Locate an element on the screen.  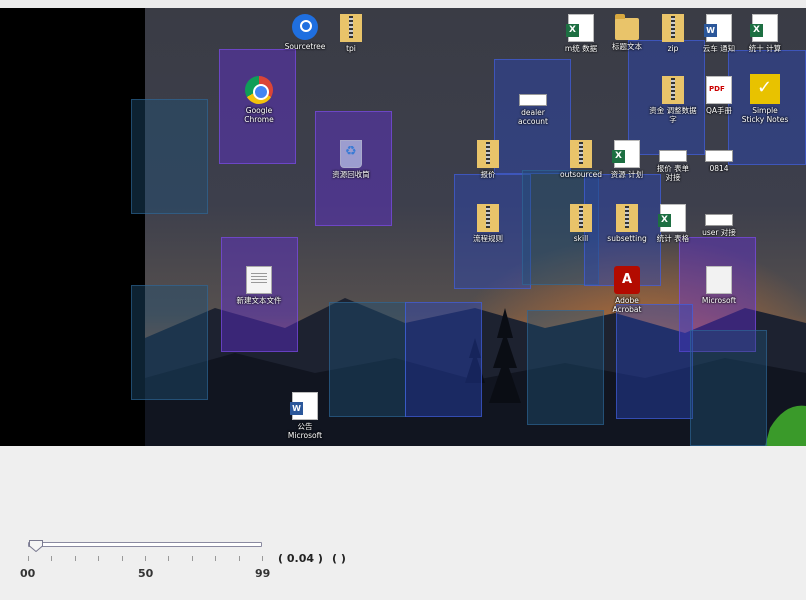
desktop-icon-zip-3: 报价 is located at coordinates (488, 159).